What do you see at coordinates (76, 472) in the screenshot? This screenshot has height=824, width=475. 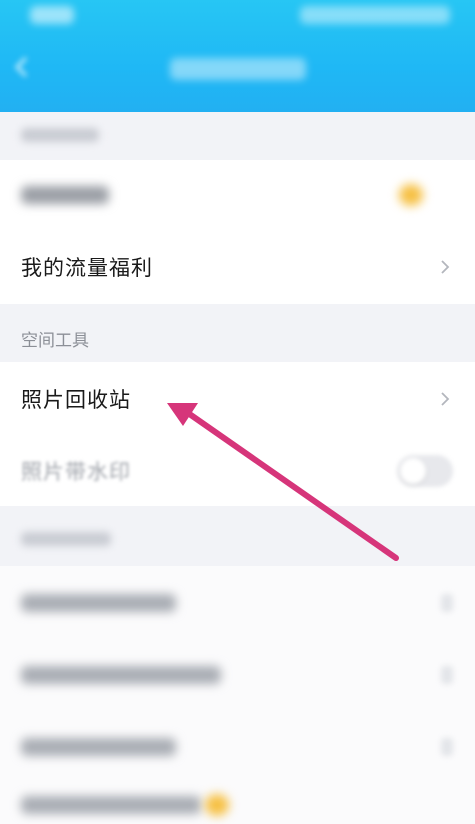 I see `row-label: 照片带水印` at bounding box center [76, 472].